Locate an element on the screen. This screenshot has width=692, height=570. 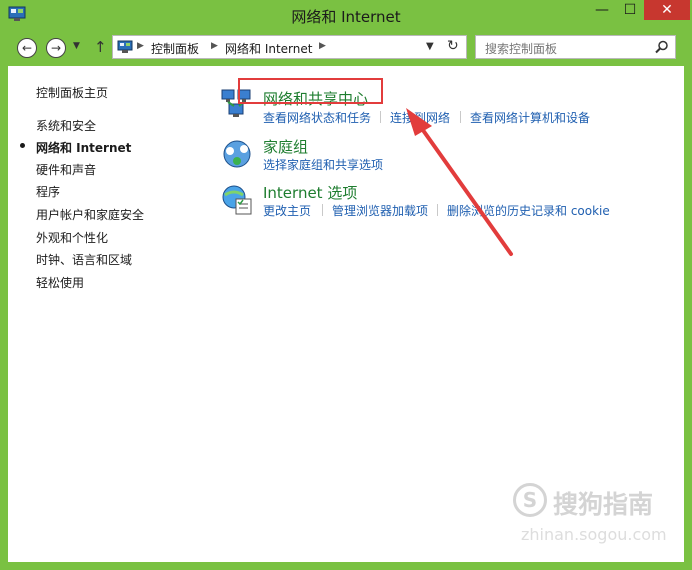
search-icon is located at coordinates (662, 47).